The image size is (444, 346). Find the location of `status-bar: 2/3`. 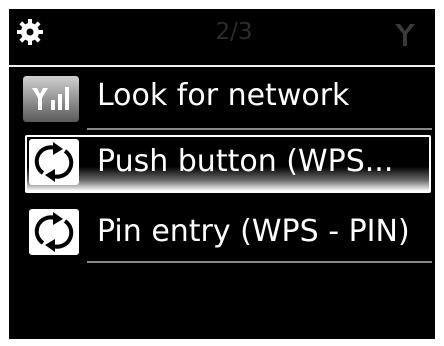

status-bar: 2/3 is located at coordinates (222, 34).